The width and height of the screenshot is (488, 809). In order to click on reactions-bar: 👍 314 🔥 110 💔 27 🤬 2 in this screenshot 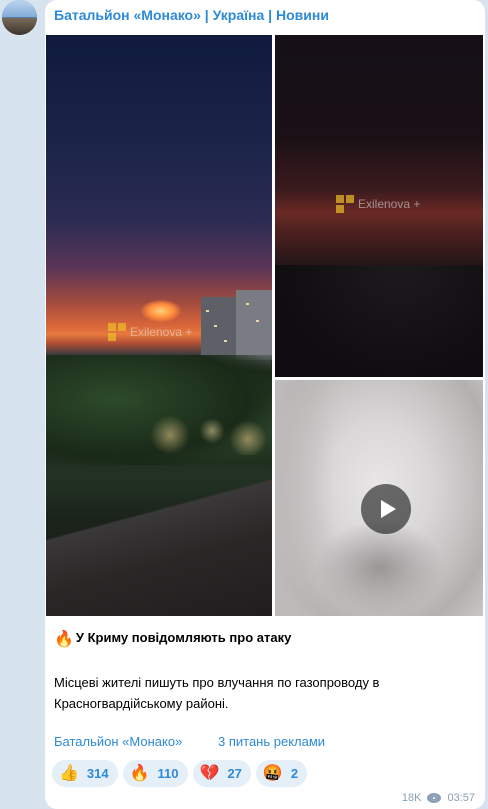, I will do `click(180, 773)`.